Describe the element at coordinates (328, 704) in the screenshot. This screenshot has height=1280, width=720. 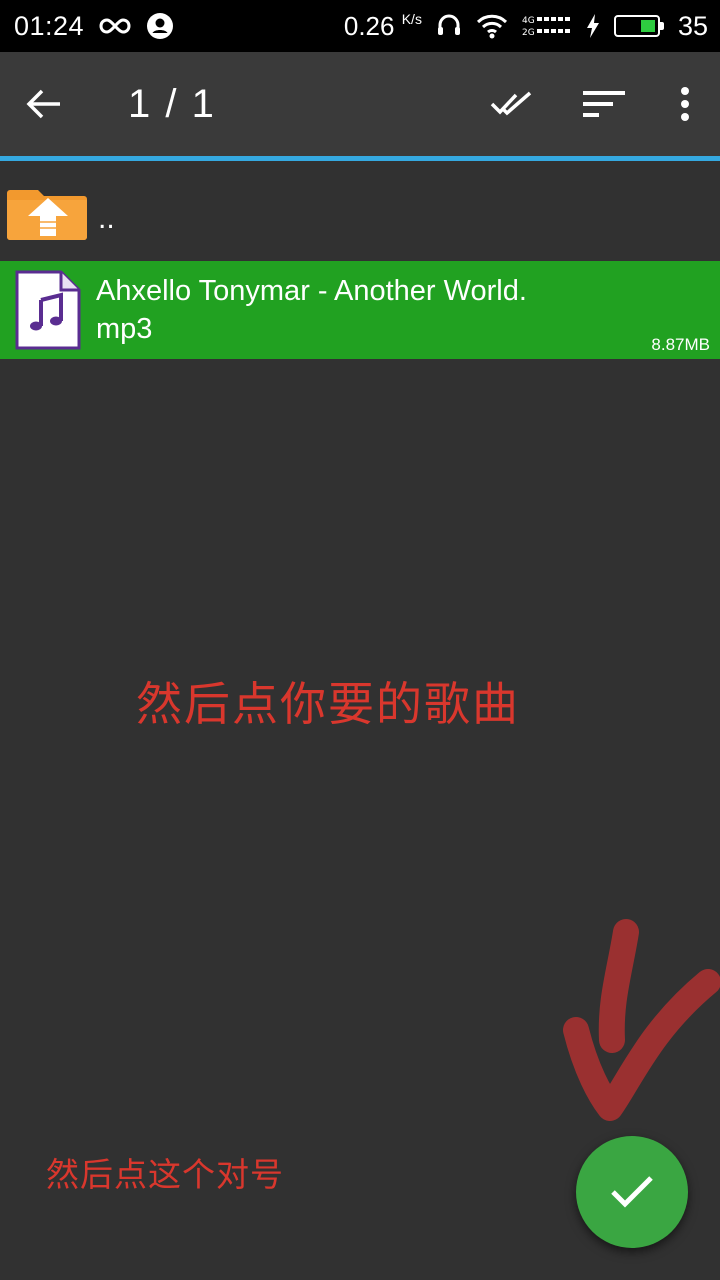
I see `annotation-song-hint: 然后点你要的歌曲` at that location.